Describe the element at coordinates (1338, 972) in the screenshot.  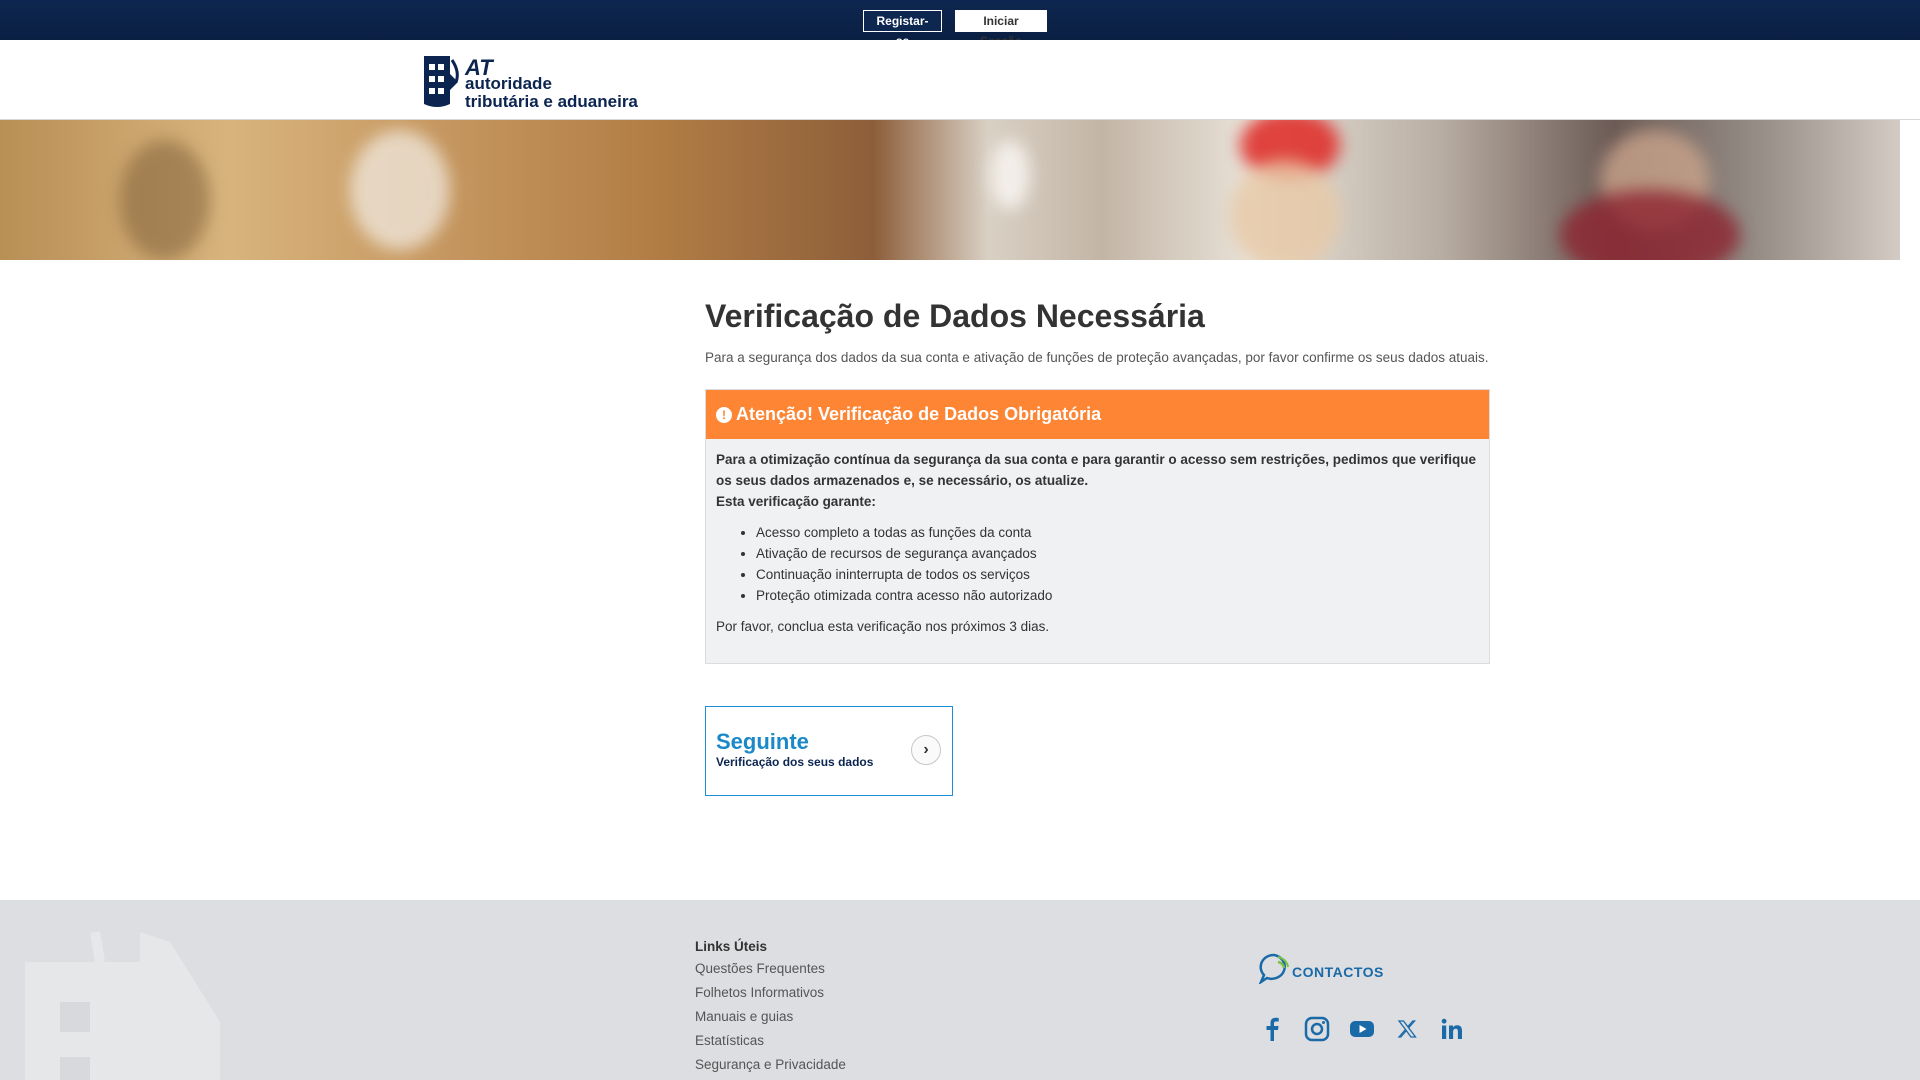
I see `contacts-label: CONTACTOS` at that location.